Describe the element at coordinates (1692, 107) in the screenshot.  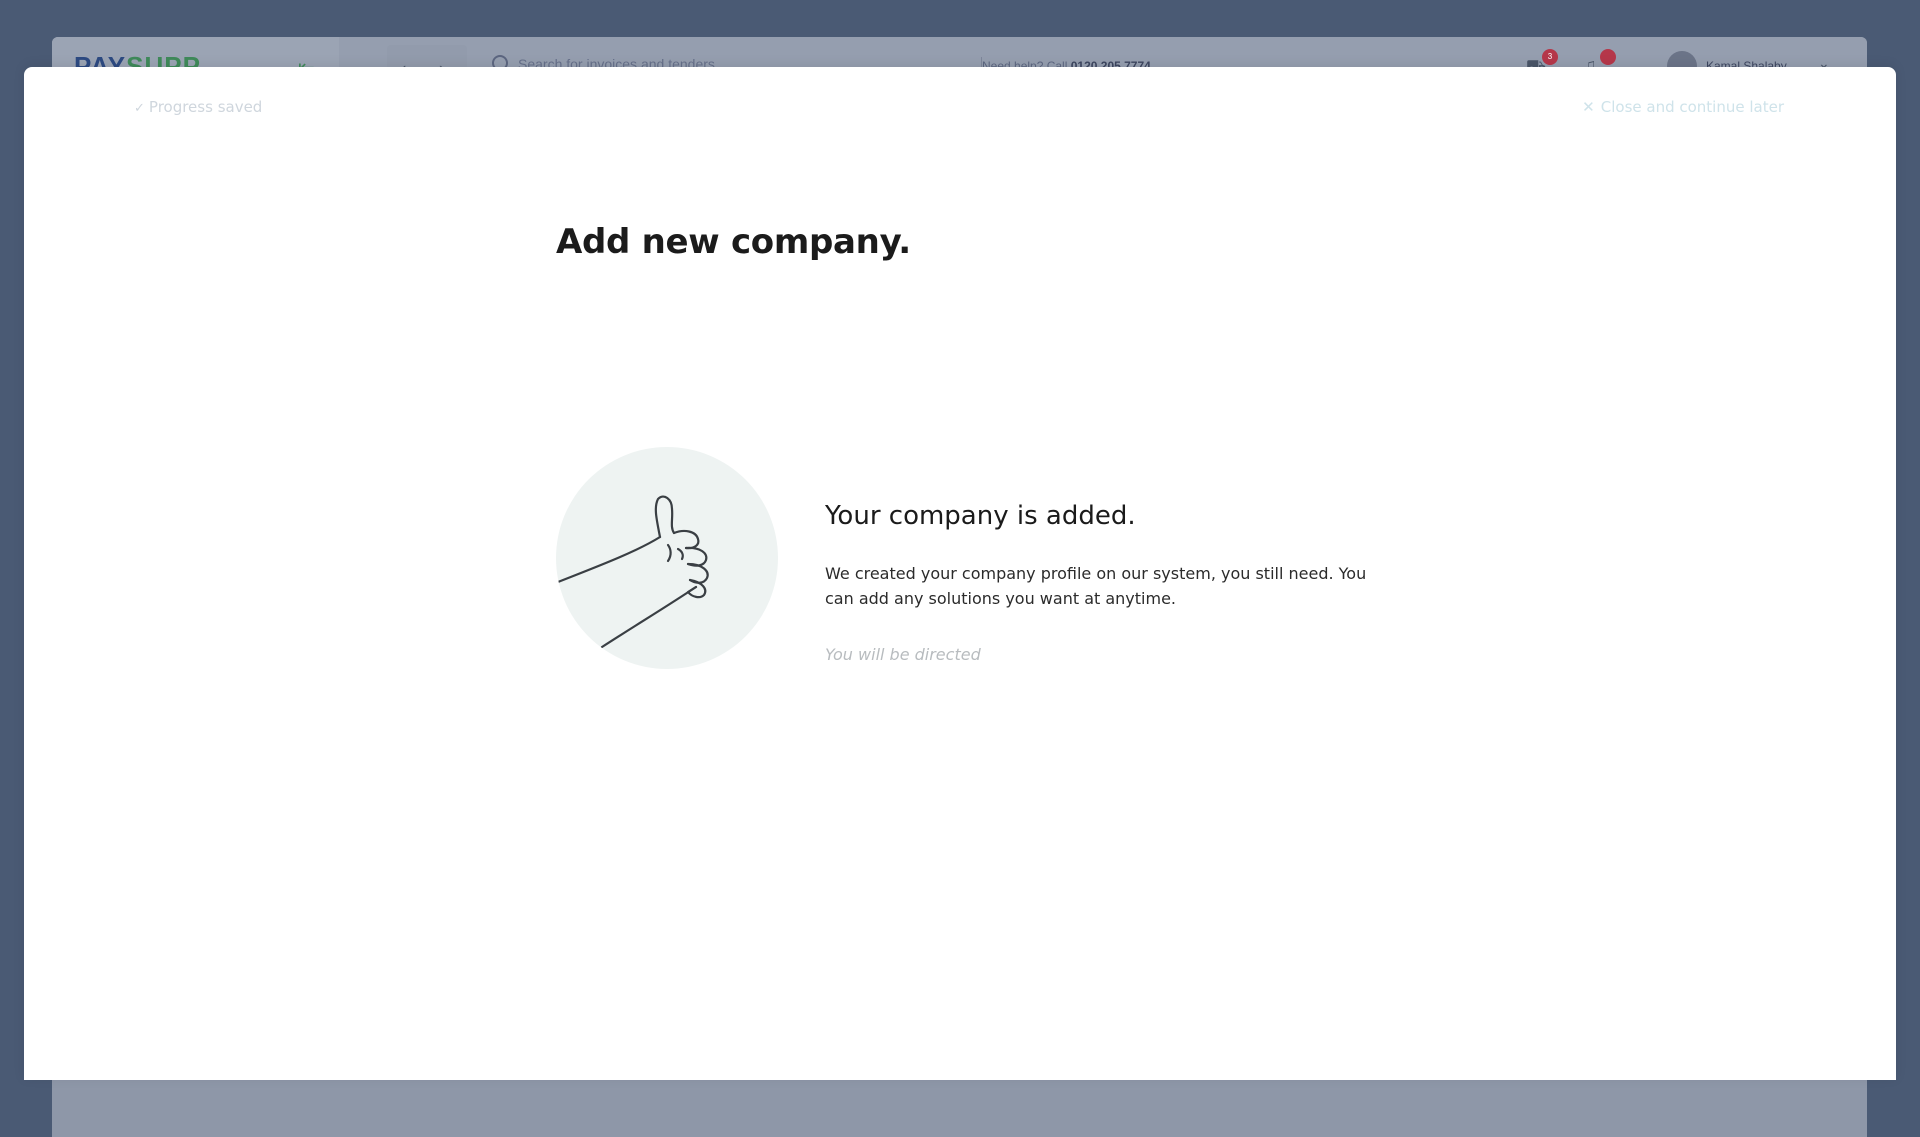
I see `close-continue-later-label: Close and continue later` at that location.